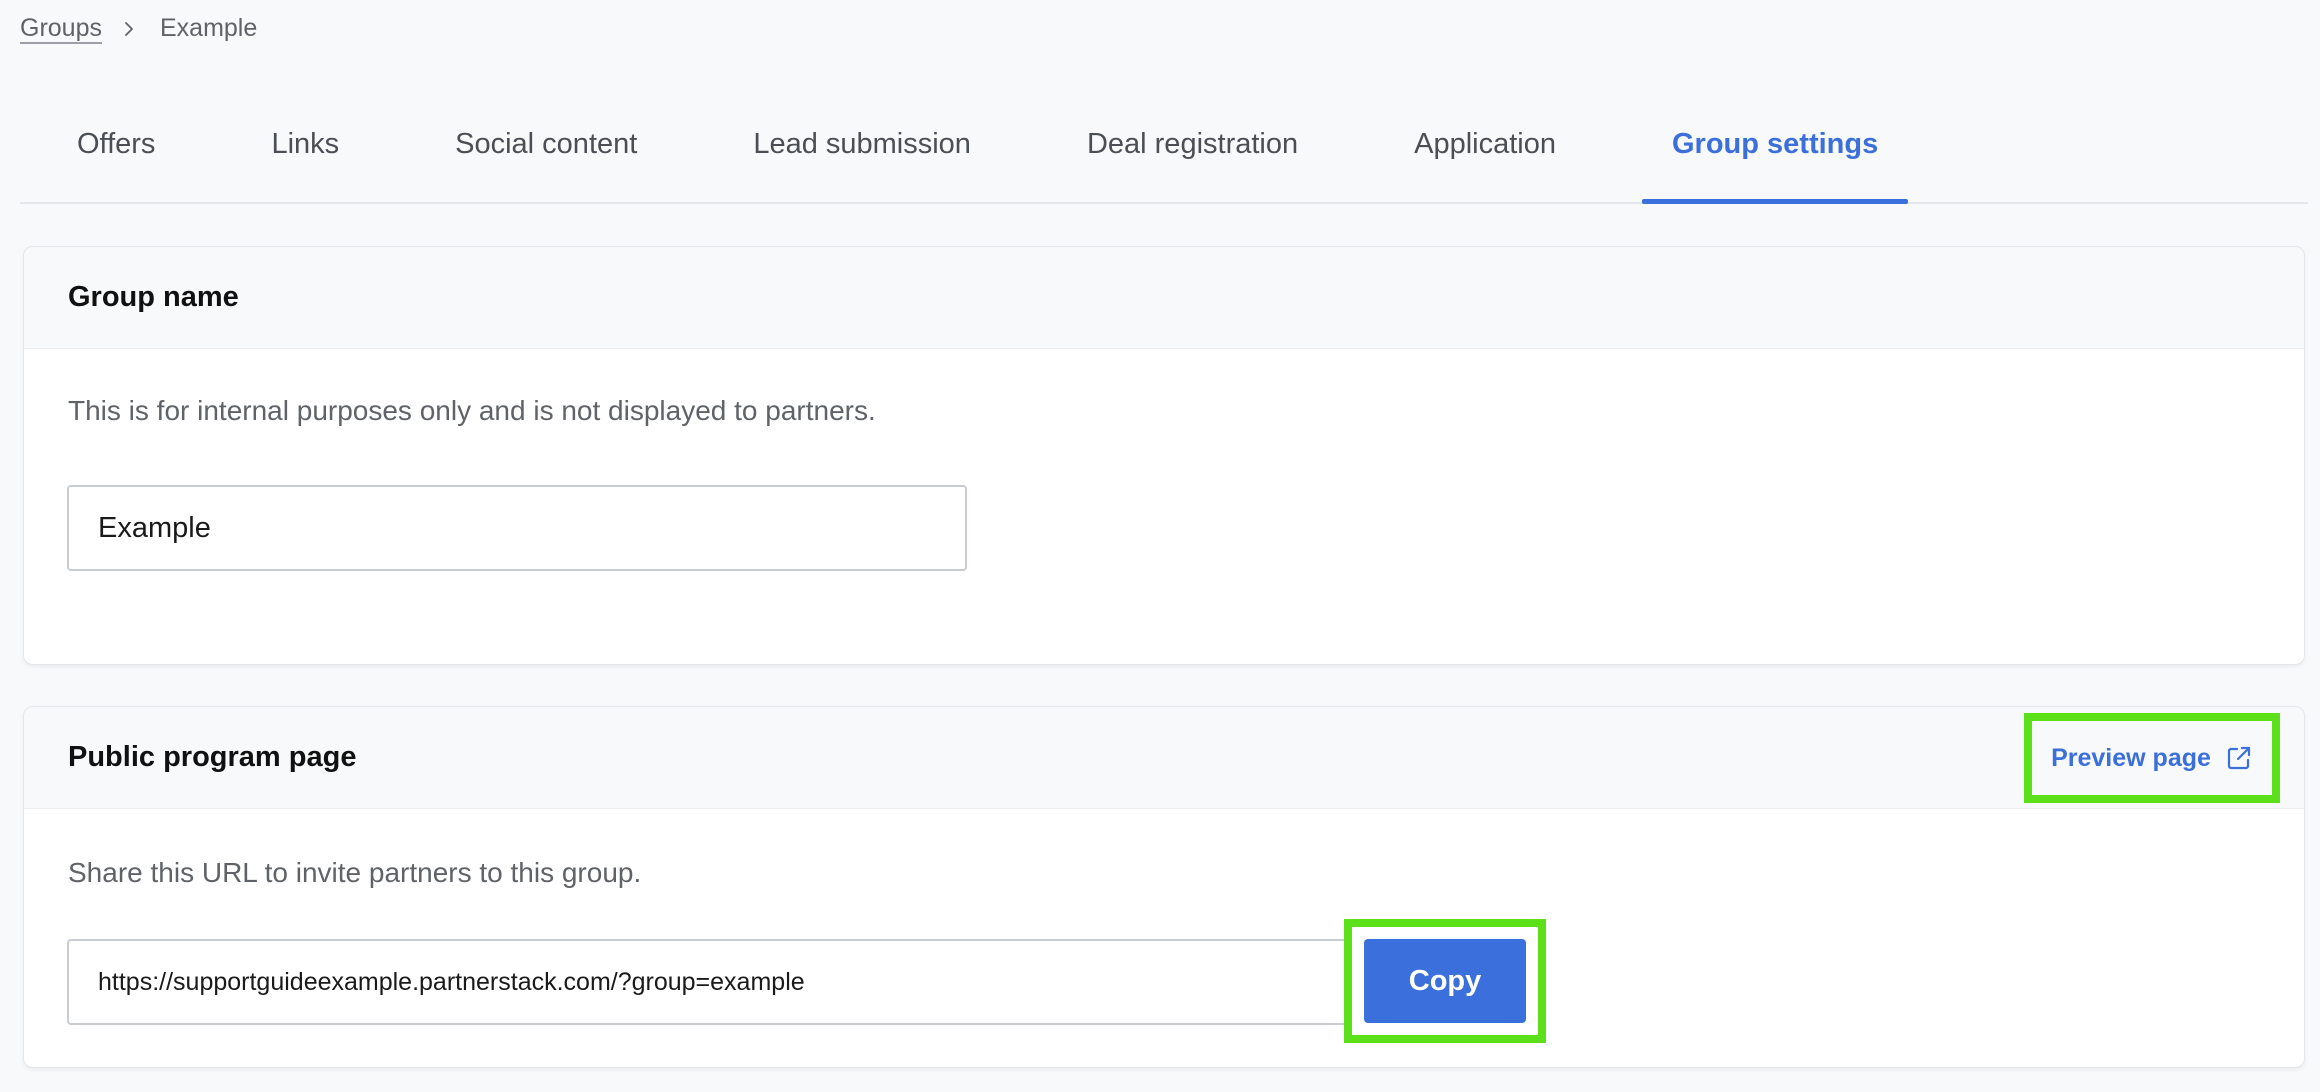  I want to click on tab-deal-registration: Deal registration, so click(1192, 157).